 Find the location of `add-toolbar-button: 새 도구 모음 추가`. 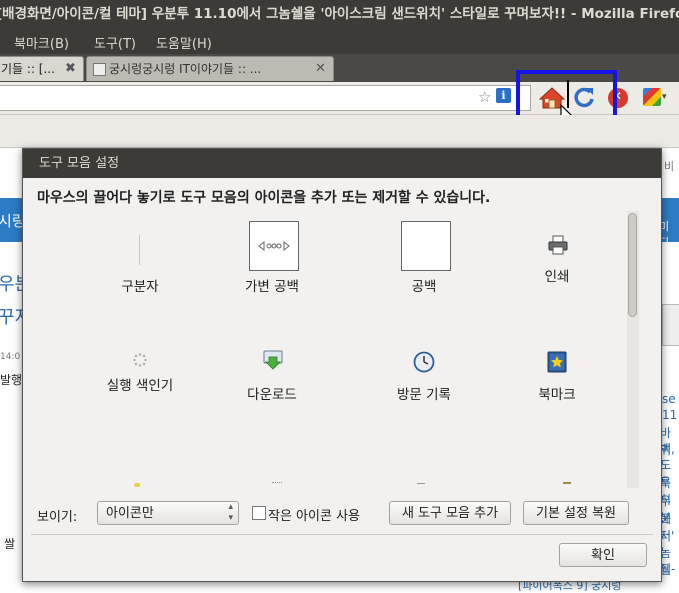

add-toolbar-button: 새 도구 모음 추가 is located at coordinates (450, 513).